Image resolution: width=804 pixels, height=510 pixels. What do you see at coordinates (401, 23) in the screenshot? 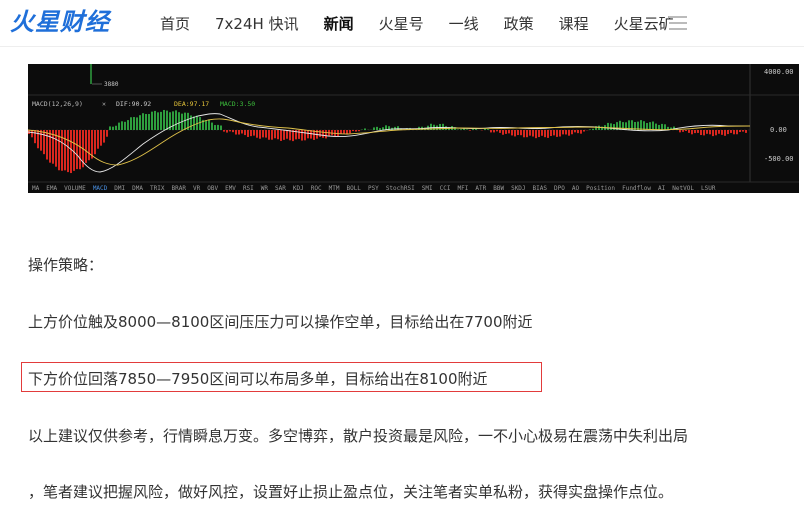
I see `nav-item-mars-account: 火星号` at bounding box center [401, 23].